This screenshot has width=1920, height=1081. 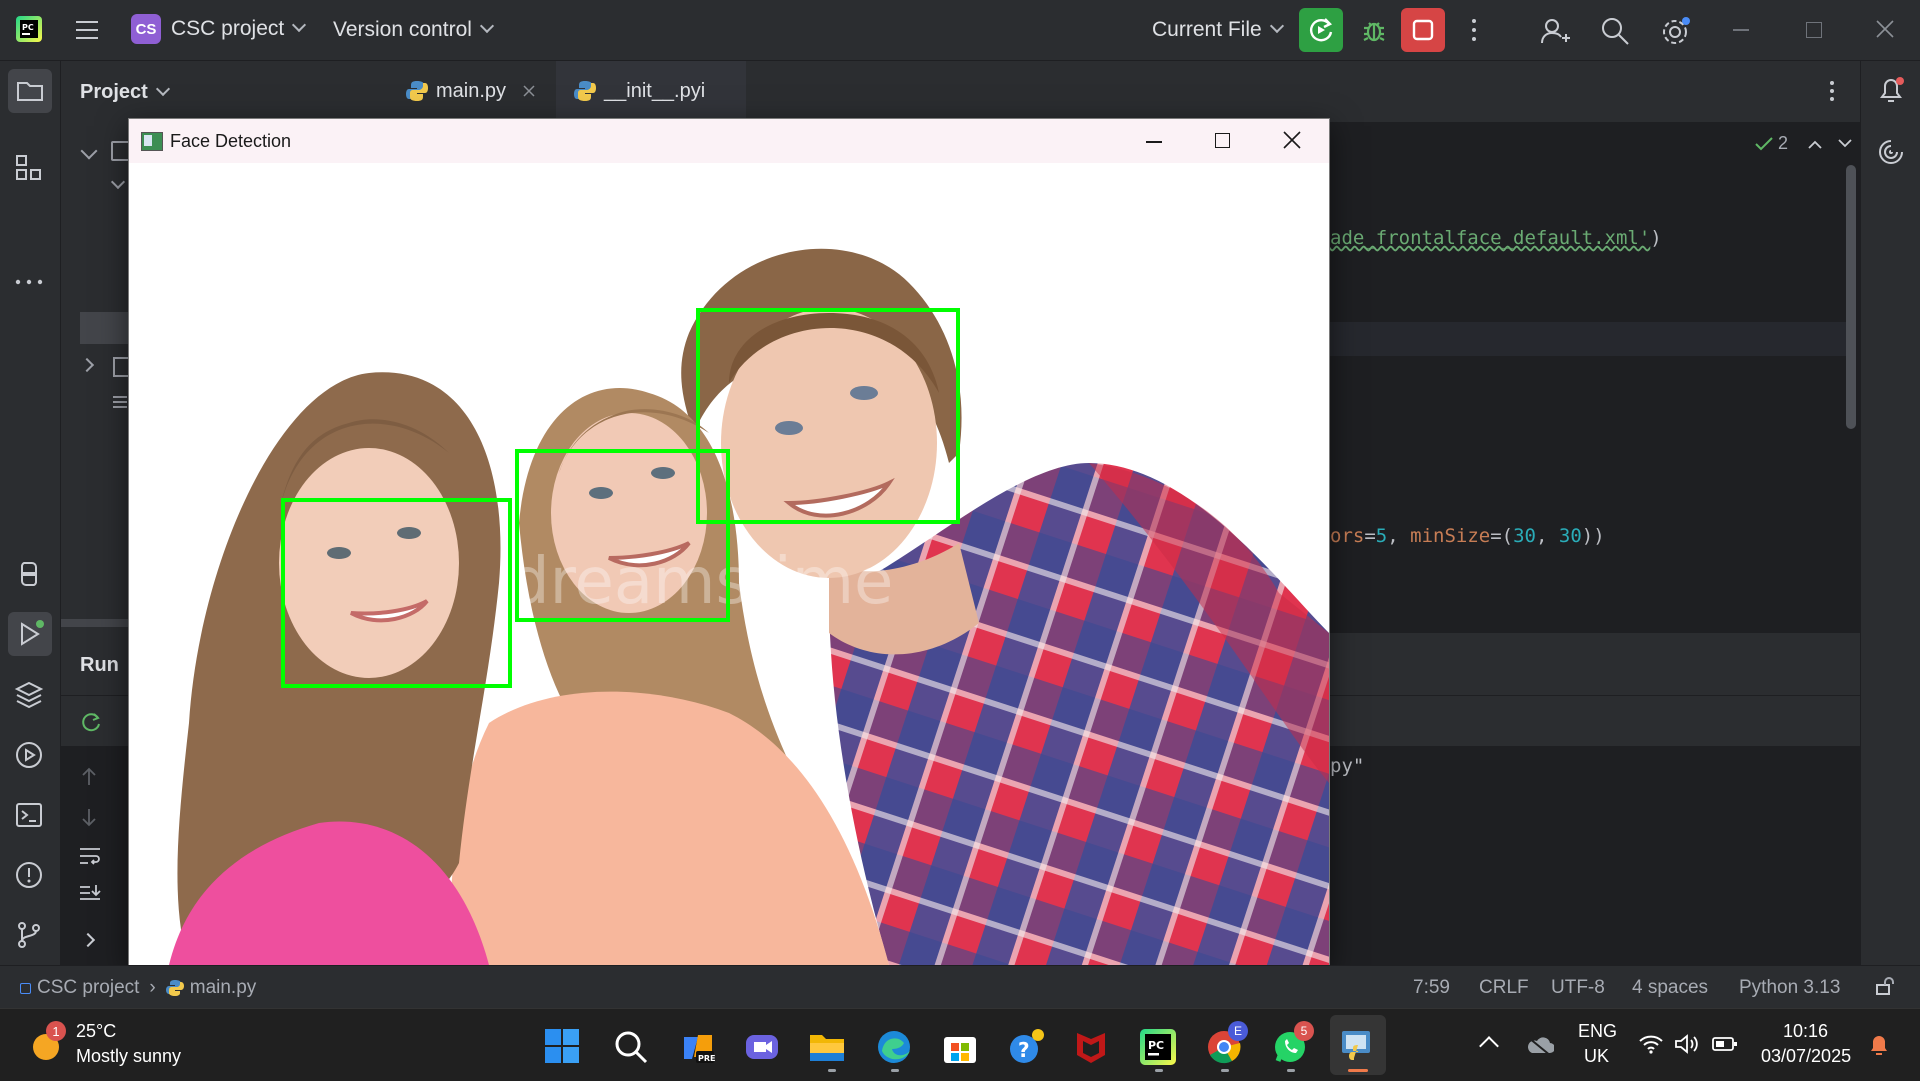 I want to click on weather-condition: Mostly sunny, so click(x=128, y=1056).